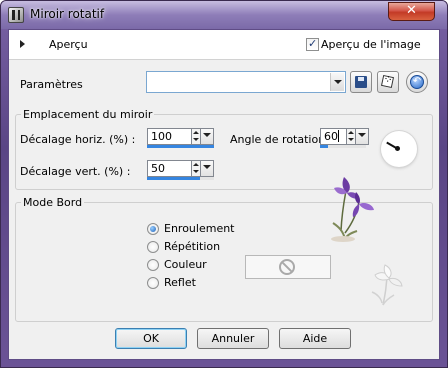 Image resolution: width=448 pixels, height=368 pixels. What do you see at coordinates (315, 338) in the screenshot?
I see `help-button: Aide` at bounding box center [315, 338].